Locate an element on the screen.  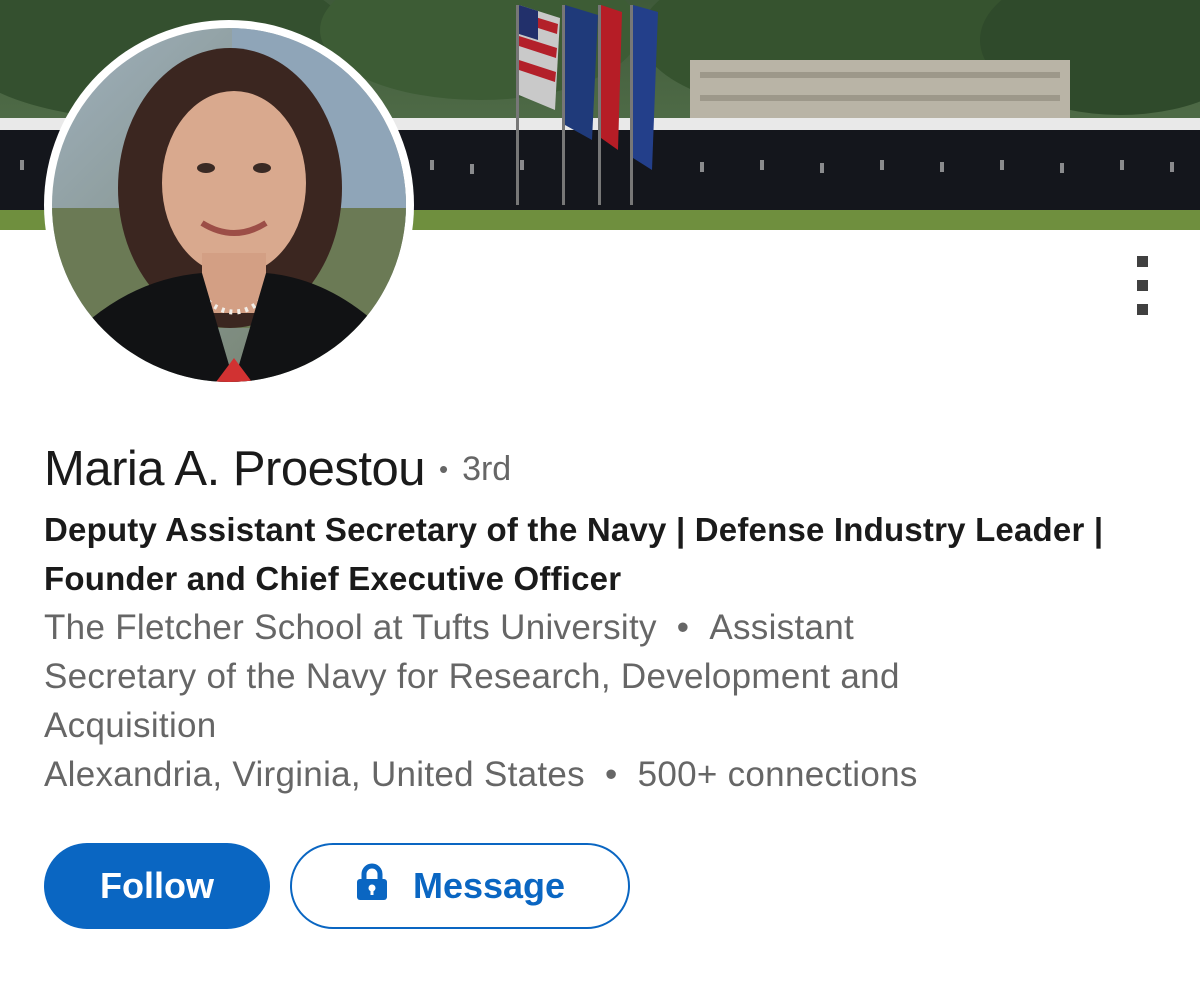
education-role-line-3: Acquisition is located at coordinates (130, 725).